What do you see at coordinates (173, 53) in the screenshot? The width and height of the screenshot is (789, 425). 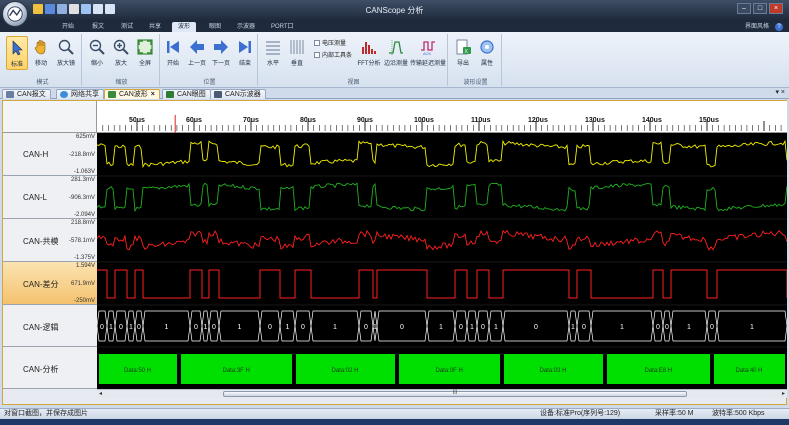 I see `first-page-button: 开始` at bounding box center [173, 53].